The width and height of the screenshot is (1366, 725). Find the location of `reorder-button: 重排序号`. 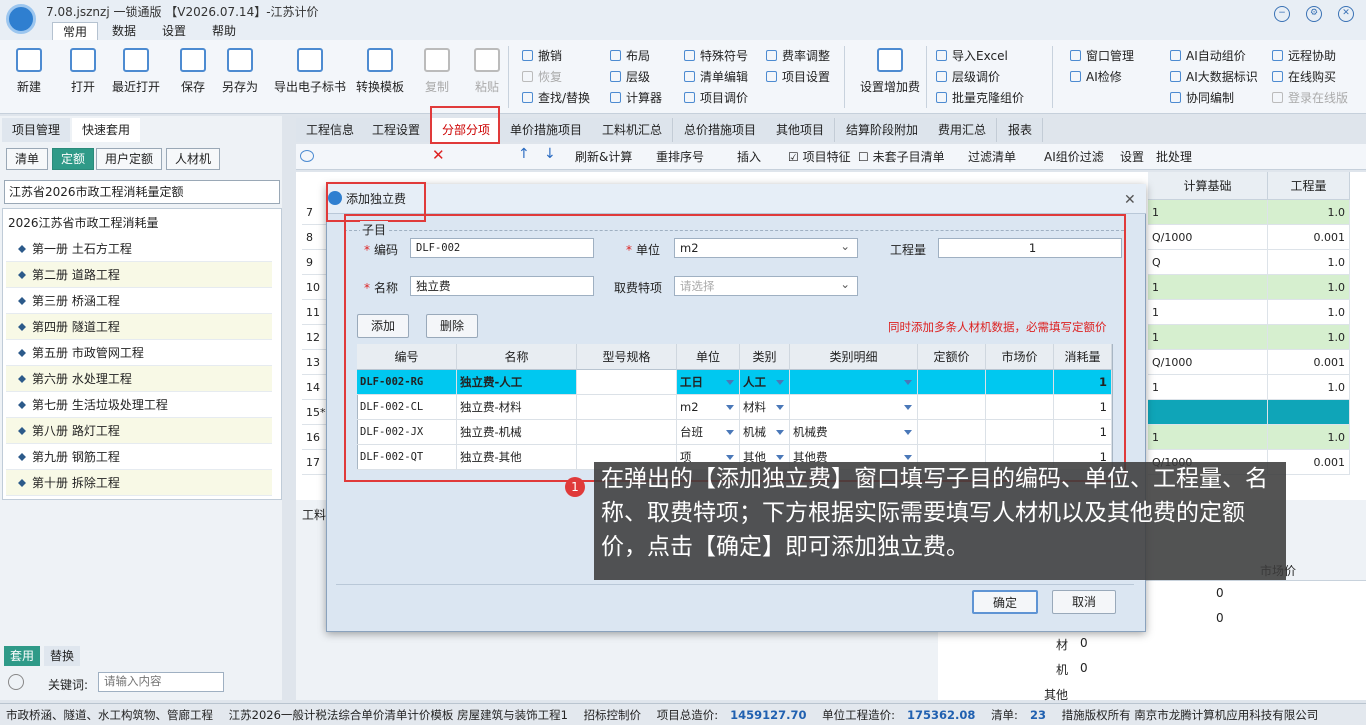

reorder-button: 重排序号 is located at coordinates (680, 156).